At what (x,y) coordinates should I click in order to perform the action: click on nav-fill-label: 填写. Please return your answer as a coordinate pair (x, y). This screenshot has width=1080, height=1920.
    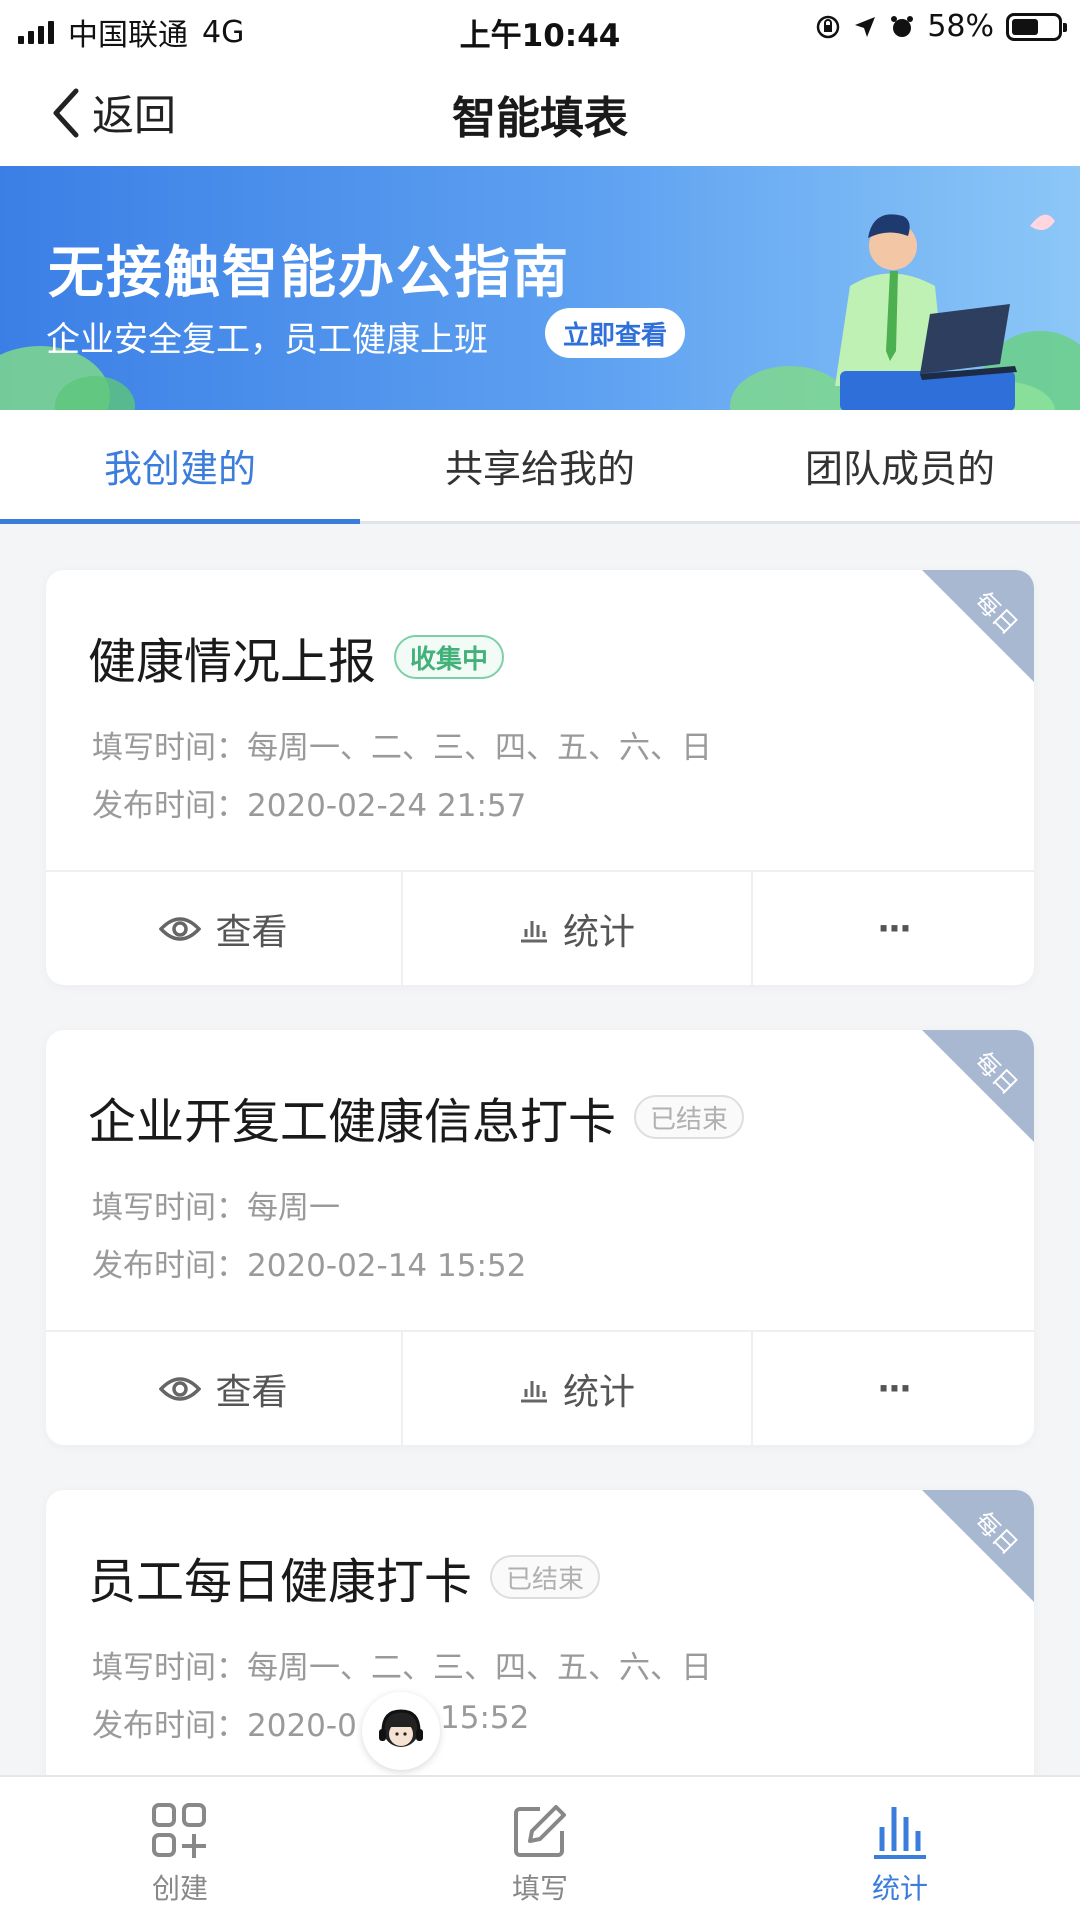
    Looking at the image, I should click on (539, 1888).